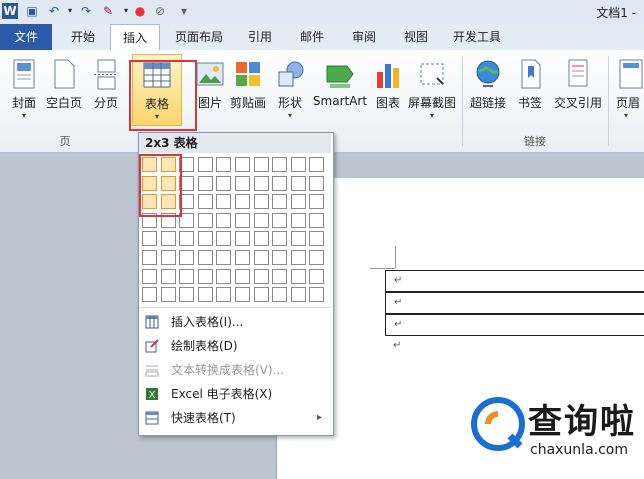 Image resolution: width=644 pixels, height=479 pixels. What do you see at coordinates (235, 418) in the screenshot?
I see `menu-item-quick-tables: 快速表格(T) ▸` at bounding box center [235, 418].